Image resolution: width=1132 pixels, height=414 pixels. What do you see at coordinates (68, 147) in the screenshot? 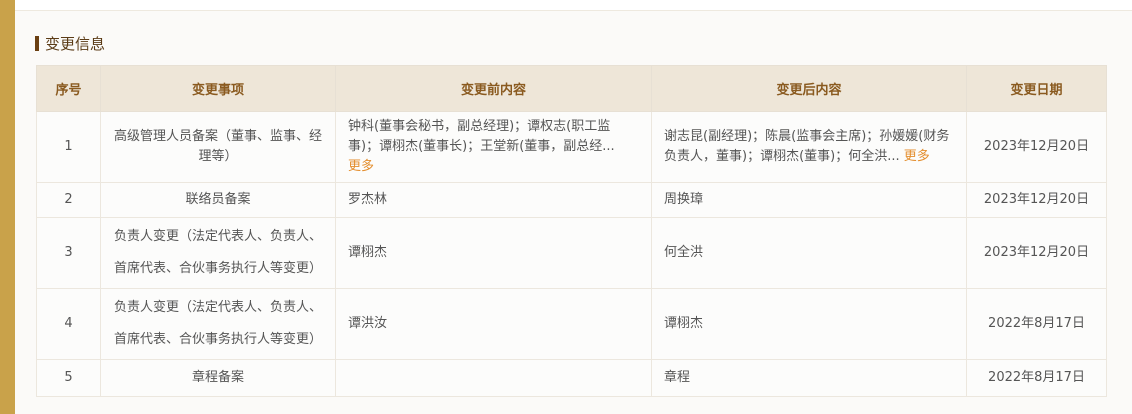
I see `row-index: 1` at bounding box center [68, 147].